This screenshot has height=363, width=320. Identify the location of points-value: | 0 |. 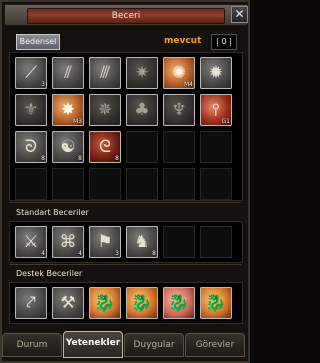
(224, 42).